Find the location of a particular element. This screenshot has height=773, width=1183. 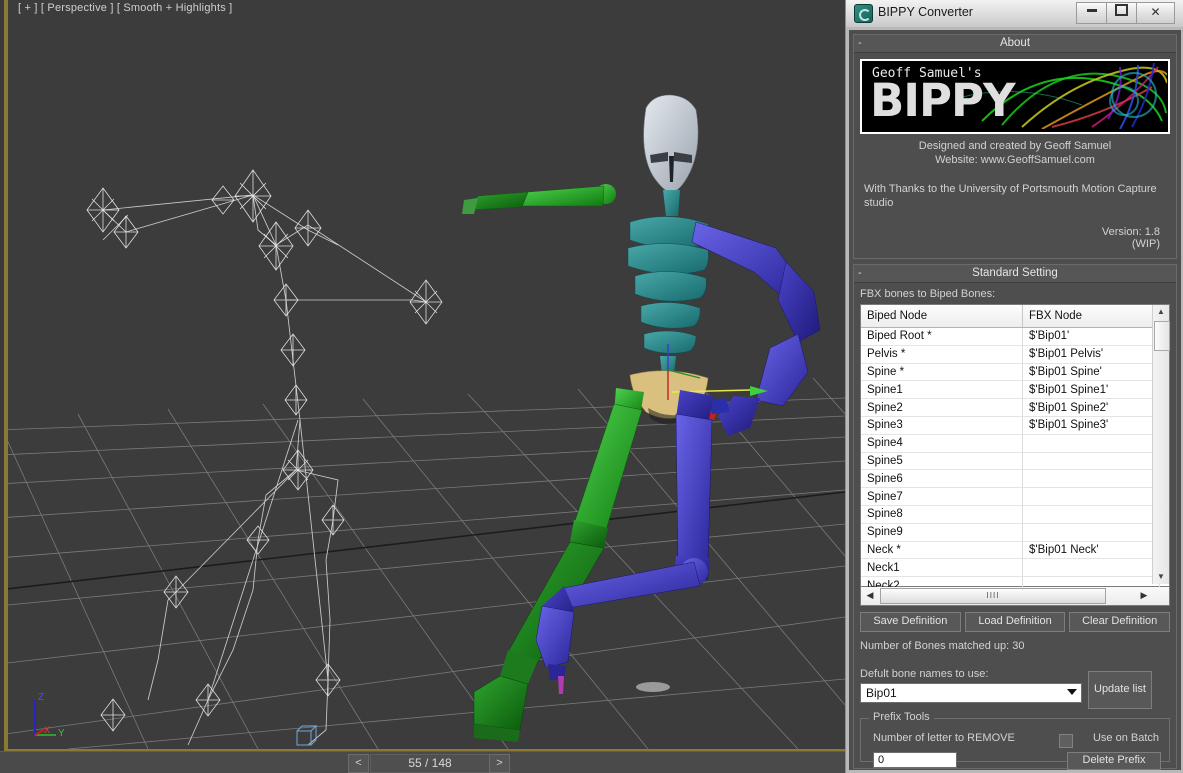

update-list-button: Update list is located at coordinates (1120, 690).